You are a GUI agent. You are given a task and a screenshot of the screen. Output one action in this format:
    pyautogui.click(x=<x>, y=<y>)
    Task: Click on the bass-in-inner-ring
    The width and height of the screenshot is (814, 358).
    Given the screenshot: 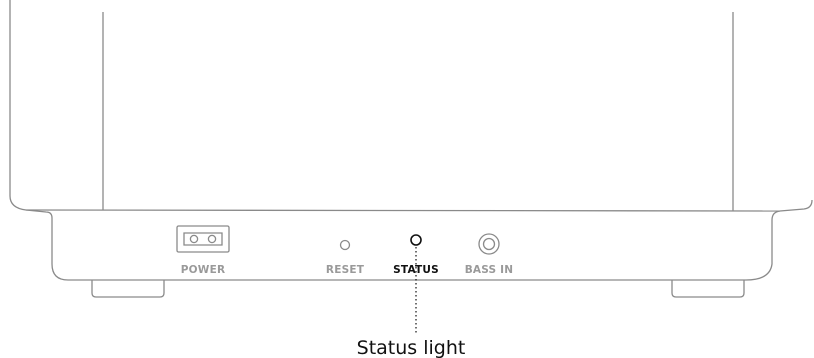 What is the action you would take?
    pyautogui.click(x=489, y=244)
    